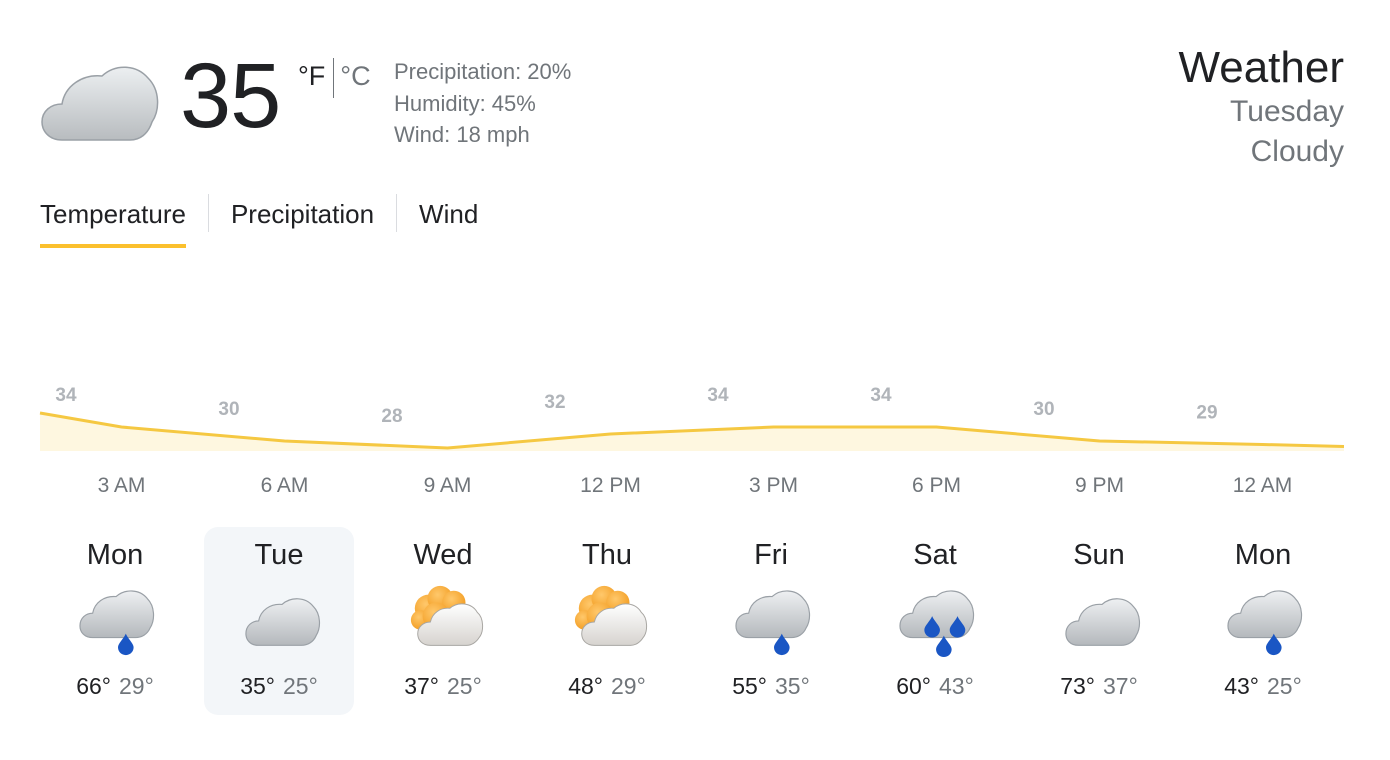 The width and height of the screenshot is (1390, 760). What do you see at coordinates (1077, 686) in the screenshot?
I see `high-temperature: 73°` at bounding box center [1077, 686].